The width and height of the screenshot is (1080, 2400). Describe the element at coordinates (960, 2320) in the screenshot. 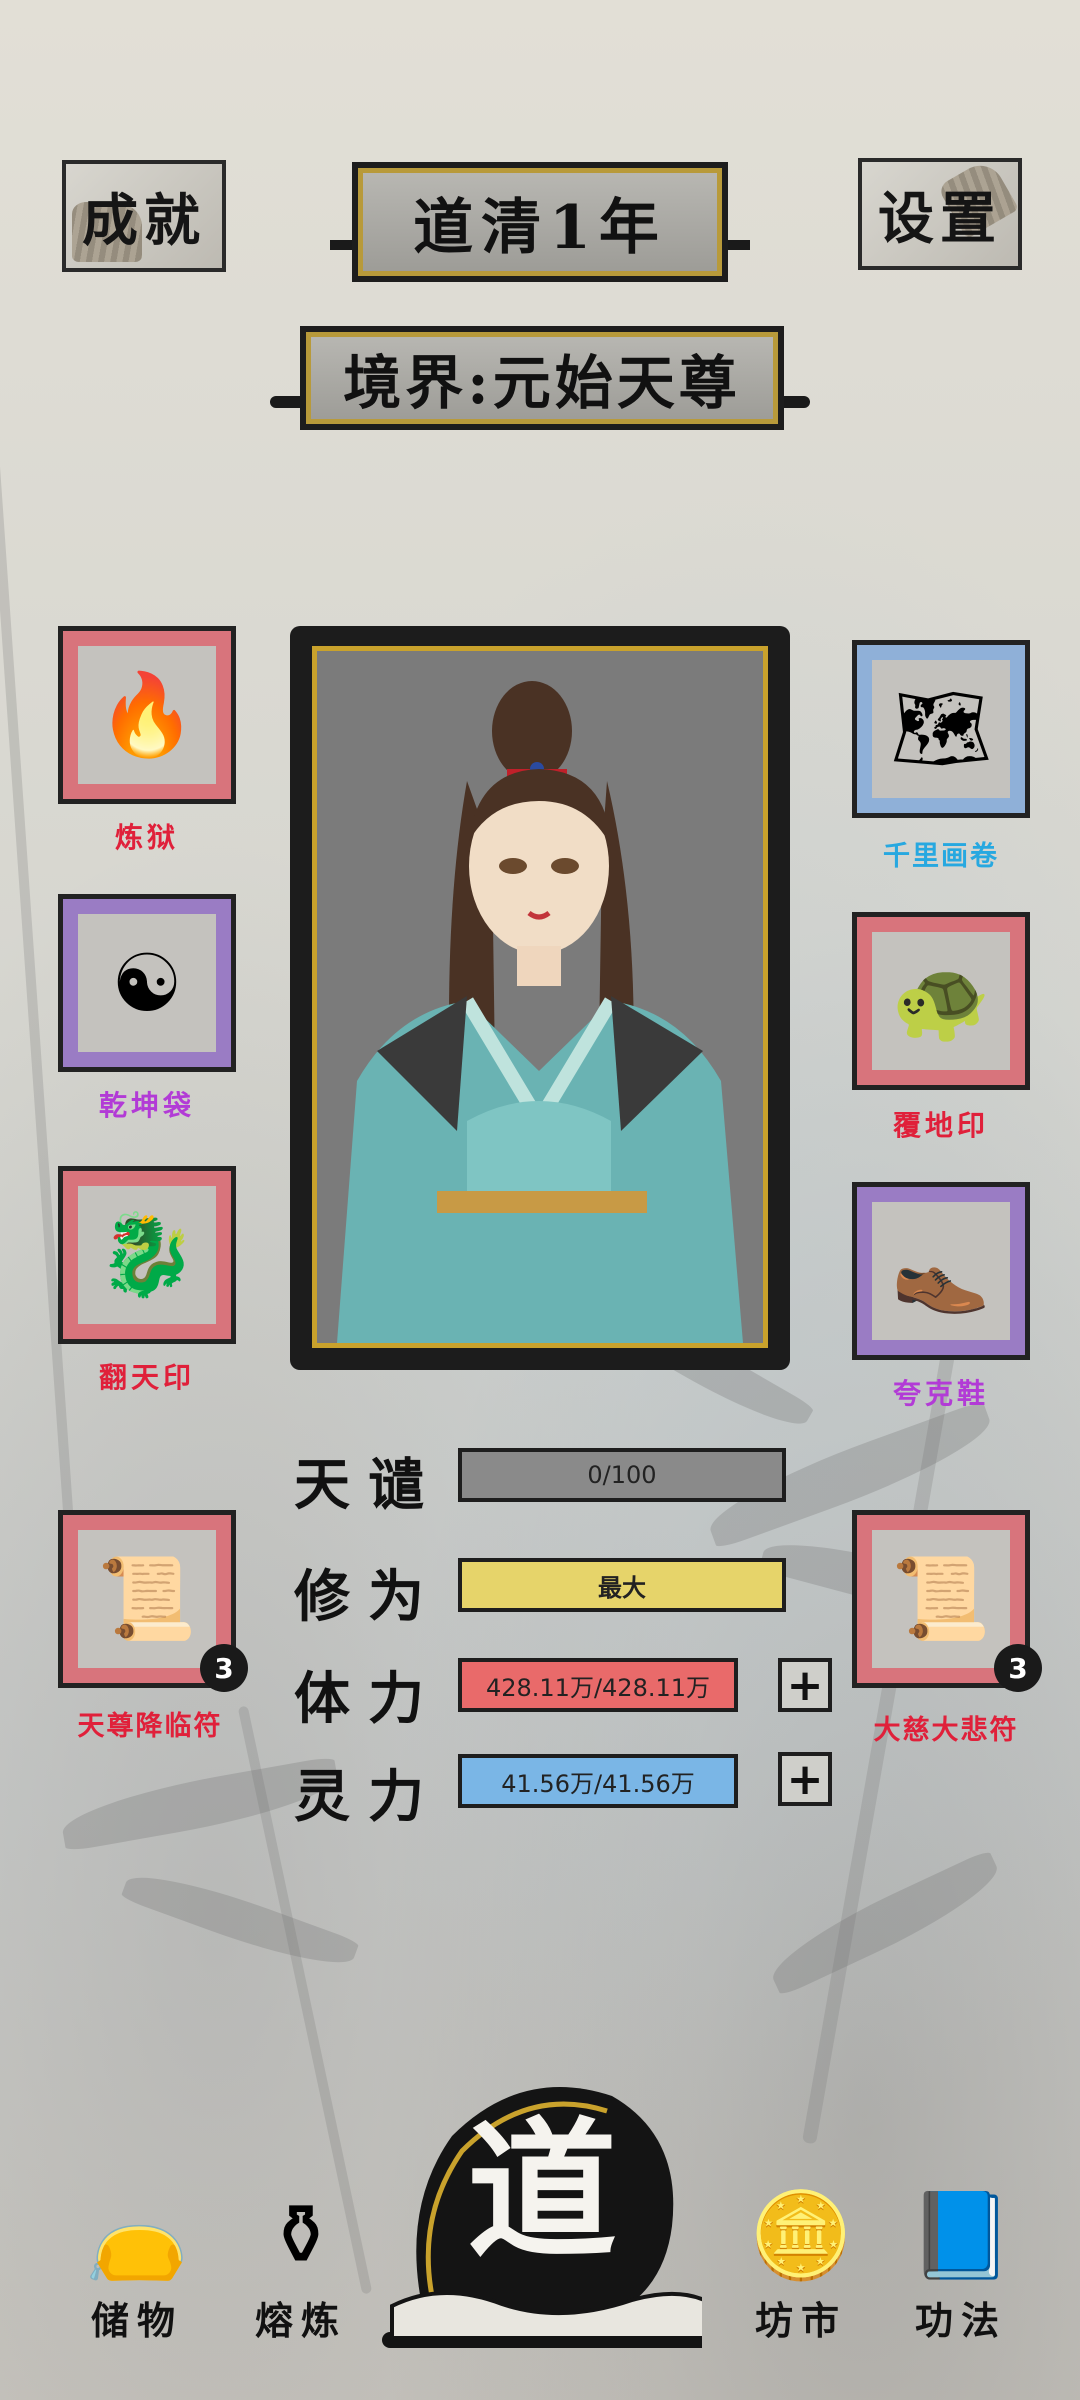

I see `nav-skills-label: 功法` at that location.